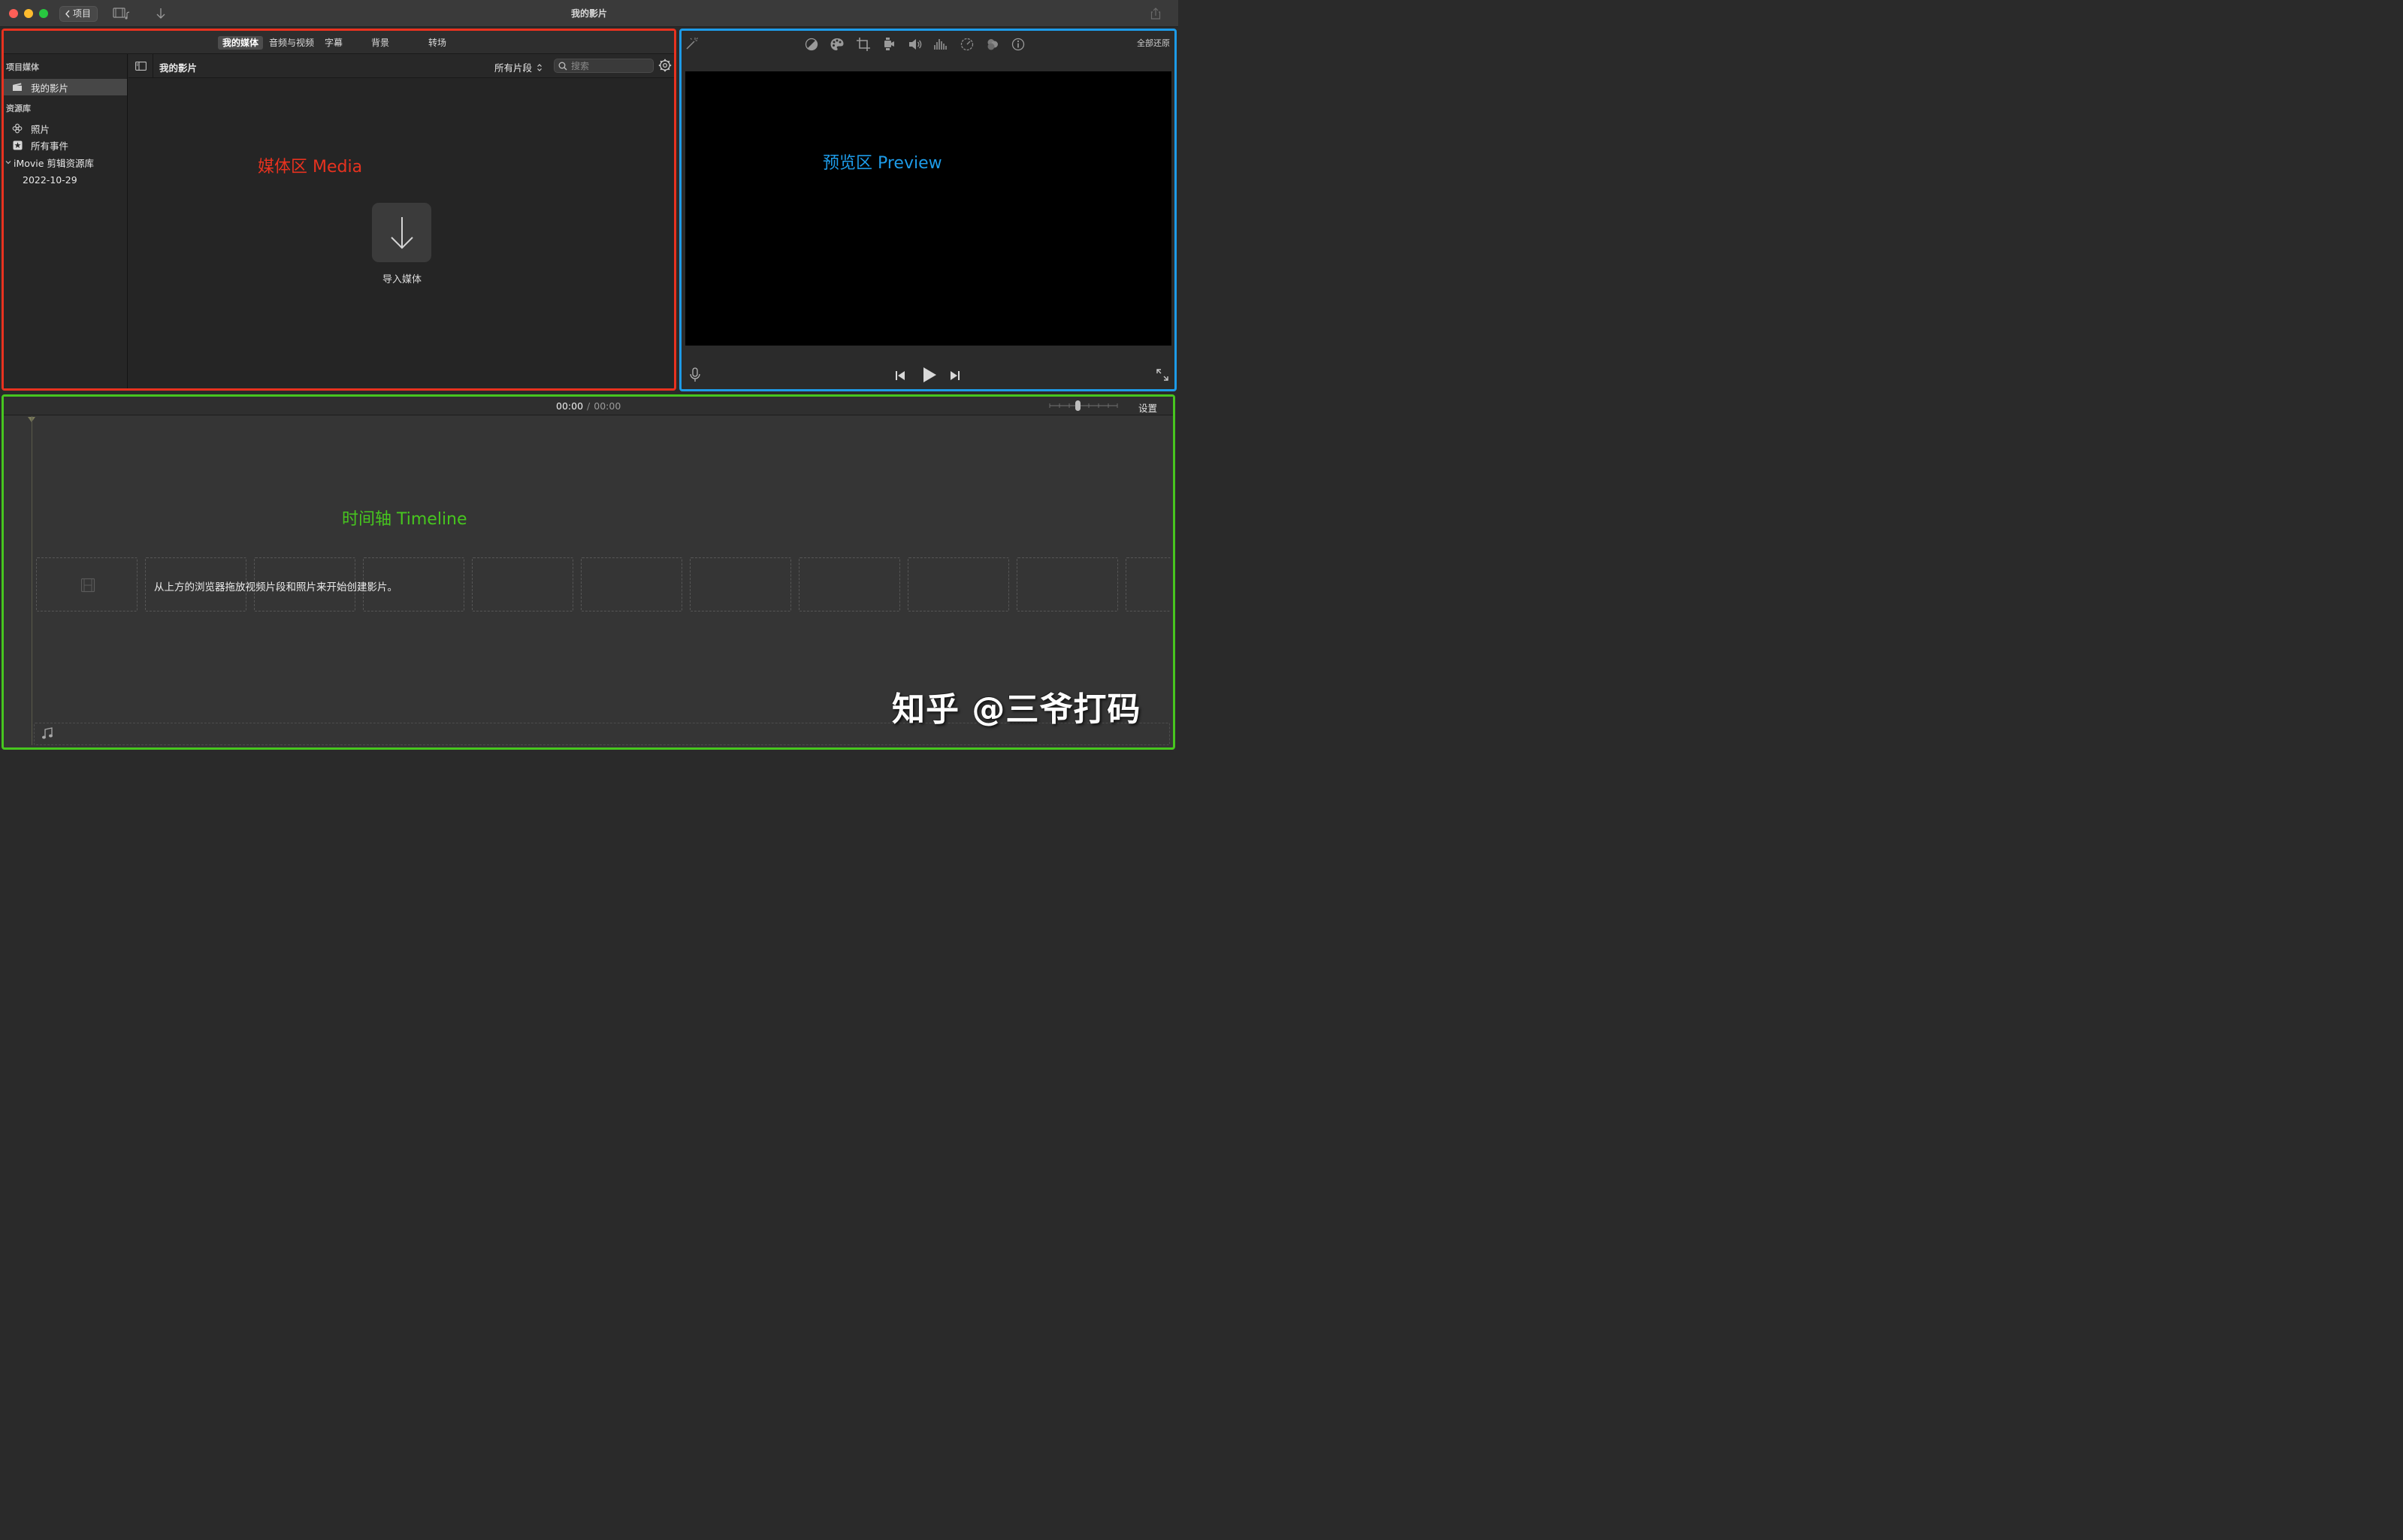 This screenshot has width=2403, height=1540. Describe the element at coordinates (40, 129) in the screenshot. I see `sidebar-item-label: 照片` at that location.